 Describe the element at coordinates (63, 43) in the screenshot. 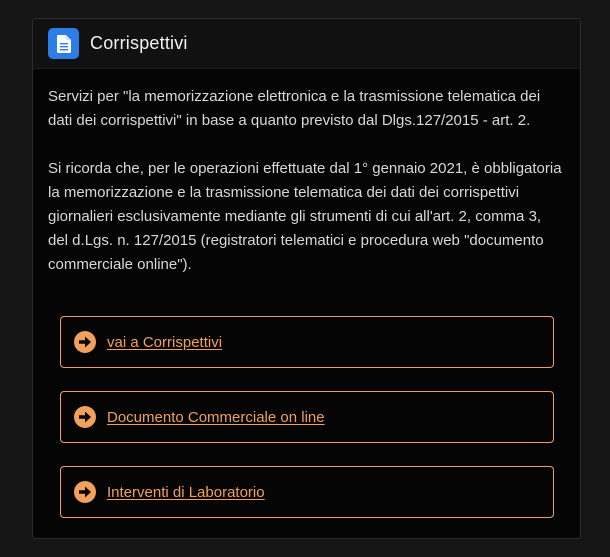

I see `document-icon` at that location.